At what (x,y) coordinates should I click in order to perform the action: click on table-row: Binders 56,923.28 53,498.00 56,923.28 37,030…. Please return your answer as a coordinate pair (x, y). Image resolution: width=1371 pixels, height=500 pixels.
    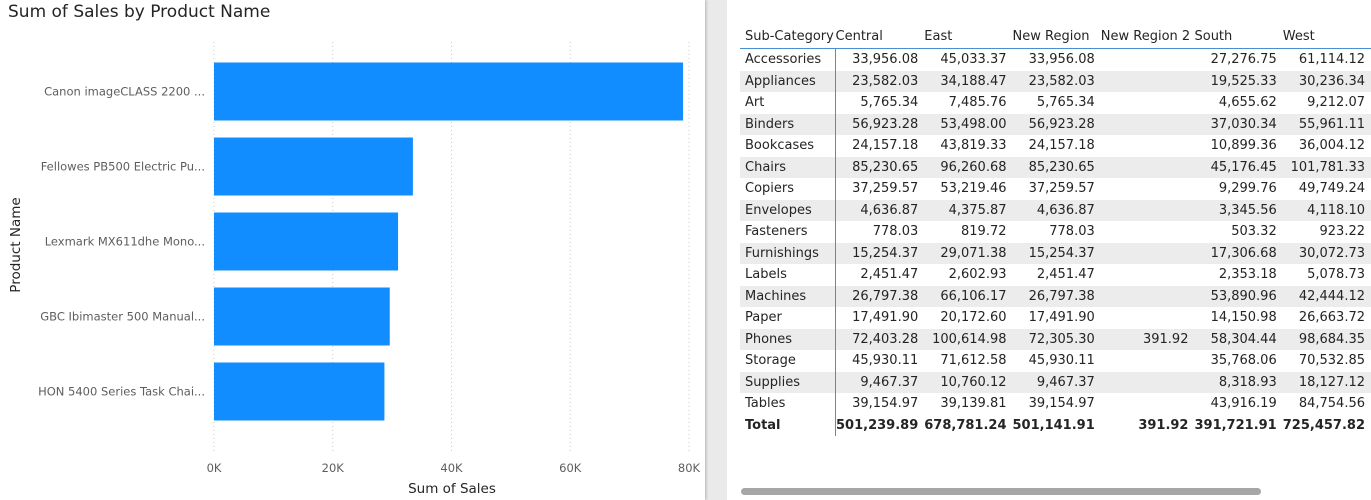
    Looking at the image, I should click on (1055, 124).